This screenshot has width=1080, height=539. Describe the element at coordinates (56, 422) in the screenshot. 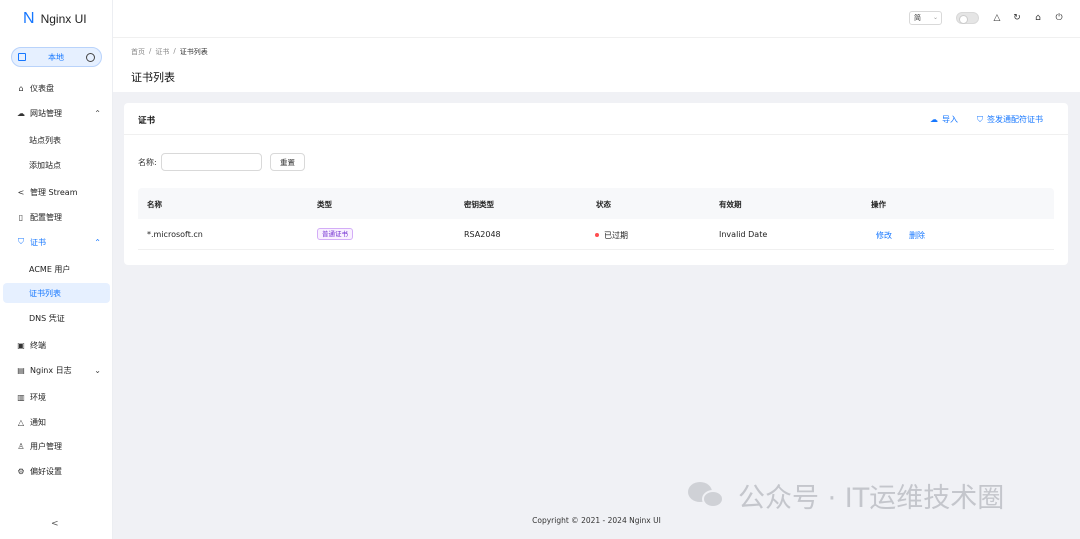

I see `sidebar-item-notifications: △ 通知` at that location.